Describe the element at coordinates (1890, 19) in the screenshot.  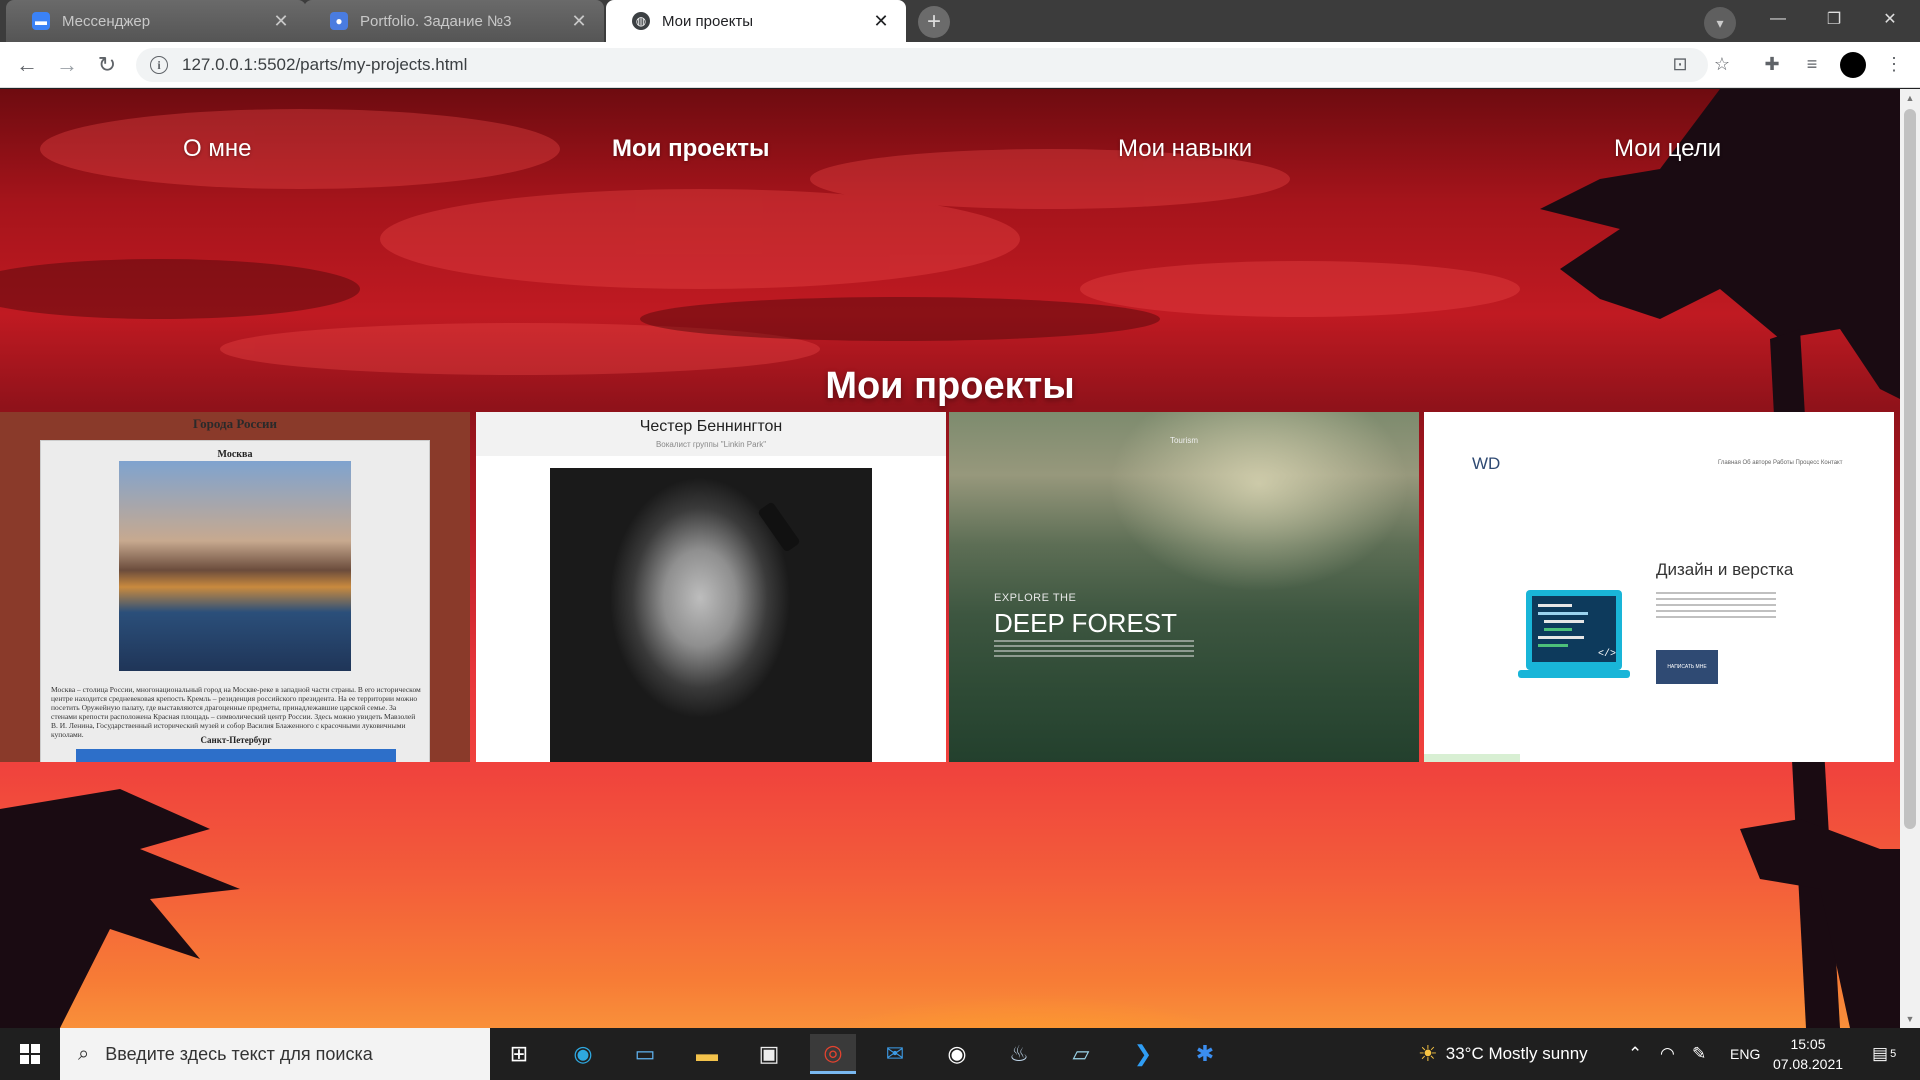
I see `close-window-button: ✕` at that location.